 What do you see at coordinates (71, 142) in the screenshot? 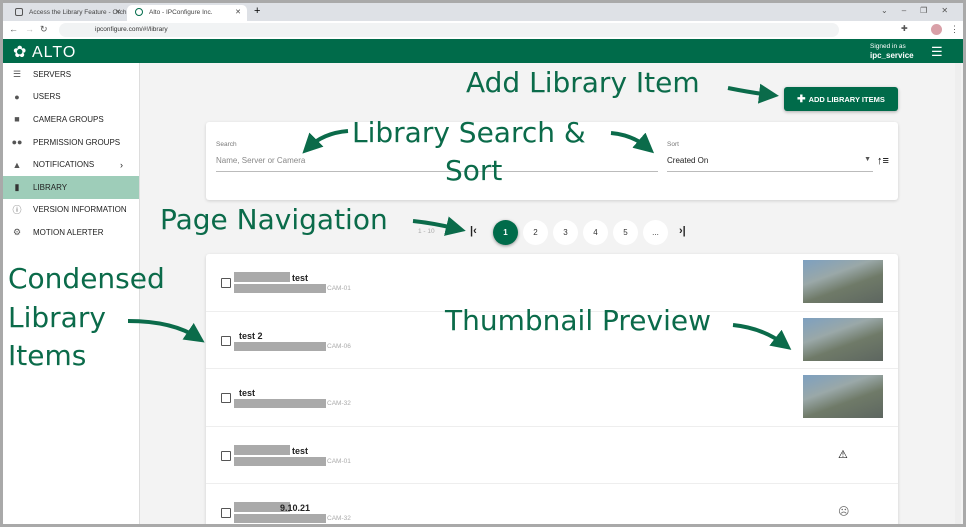
I see `sidebar-item-permission-groups: ●● PERMISSION GROUPS` at bounding box center [71, 142].